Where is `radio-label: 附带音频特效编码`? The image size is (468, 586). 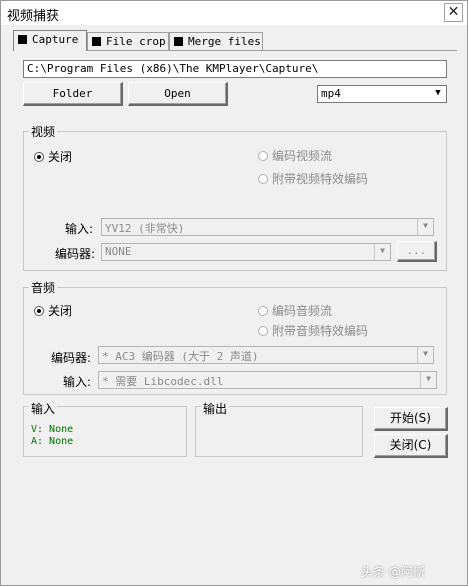 radio-label: 附带音频特效编码 is located at coordinates (320, 331).